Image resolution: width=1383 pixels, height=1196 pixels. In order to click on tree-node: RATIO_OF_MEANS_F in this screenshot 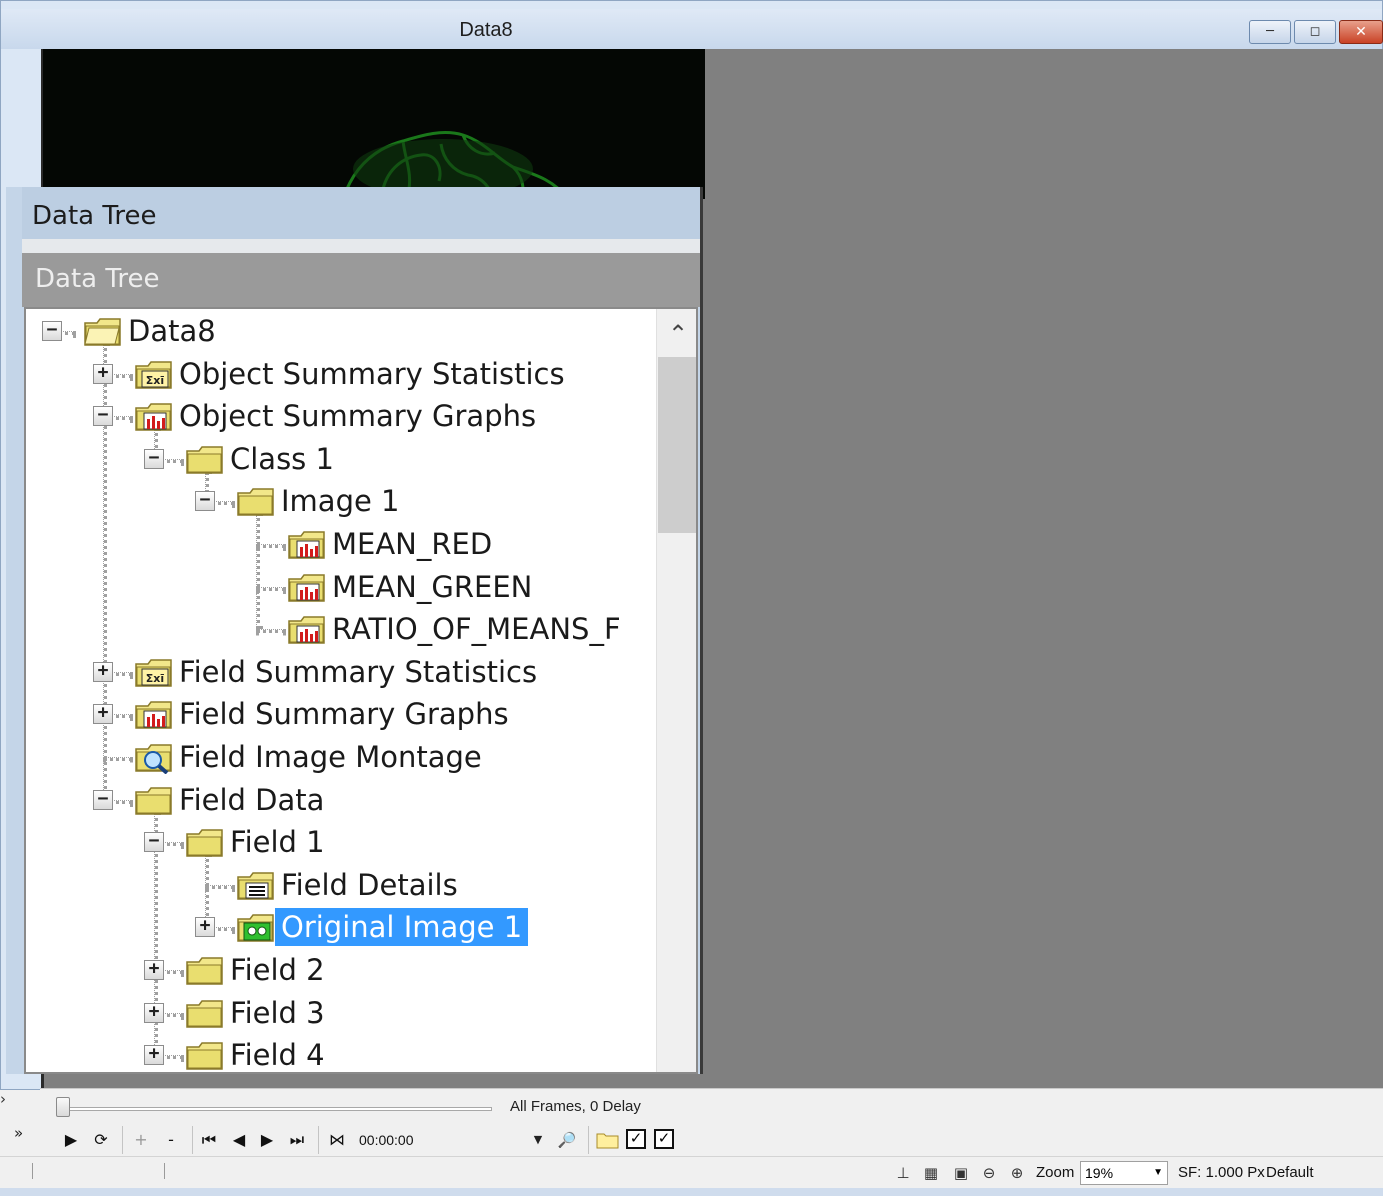, I will do `click(341, 629)`.